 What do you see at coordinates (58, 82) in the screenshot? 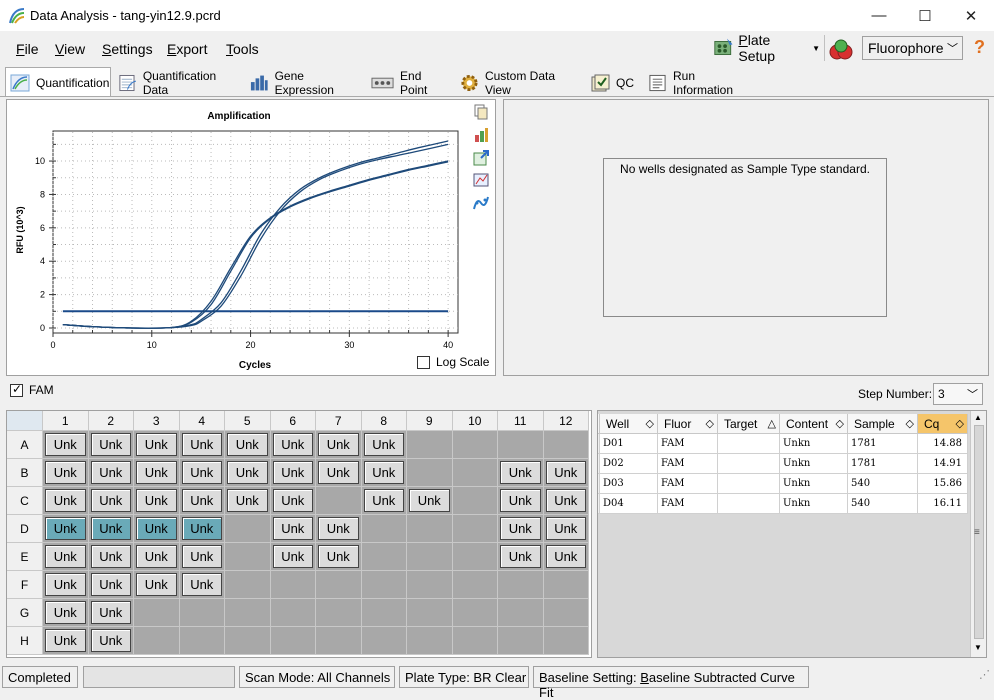
I see `tab-quantification: Quantification` at bounding box center [58, 82].